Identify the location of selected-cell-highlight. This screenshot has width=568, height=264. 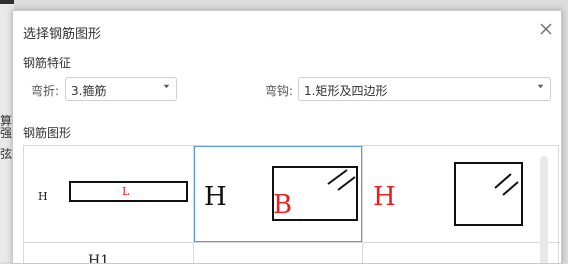
(278, 194).